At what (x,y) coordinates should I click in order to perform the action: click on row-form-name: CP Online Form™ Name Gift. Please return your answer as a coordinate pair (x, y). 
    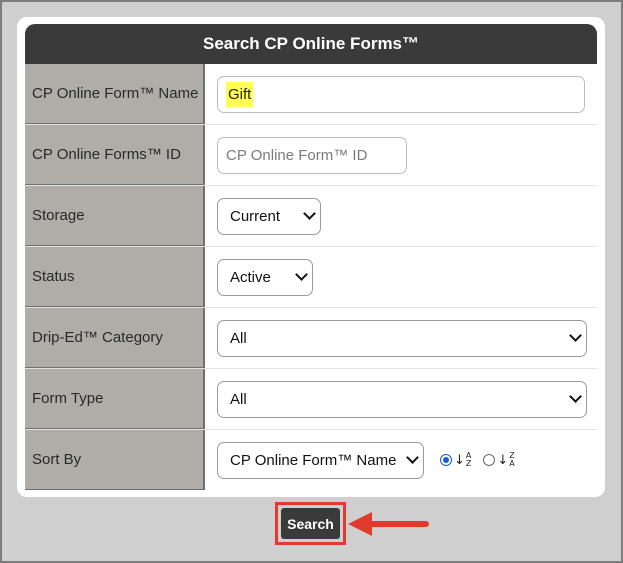
    Looking at the image, I should click on (311, 94).